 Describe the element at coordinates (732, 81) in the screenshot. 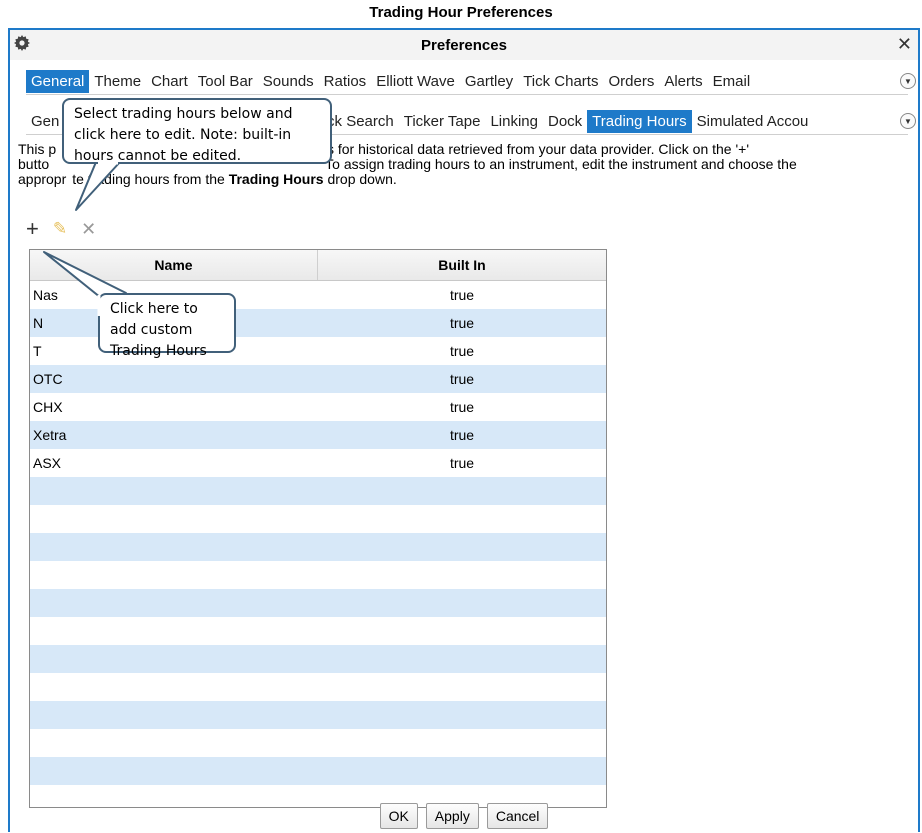

I see `tab-email: Email` at that location.